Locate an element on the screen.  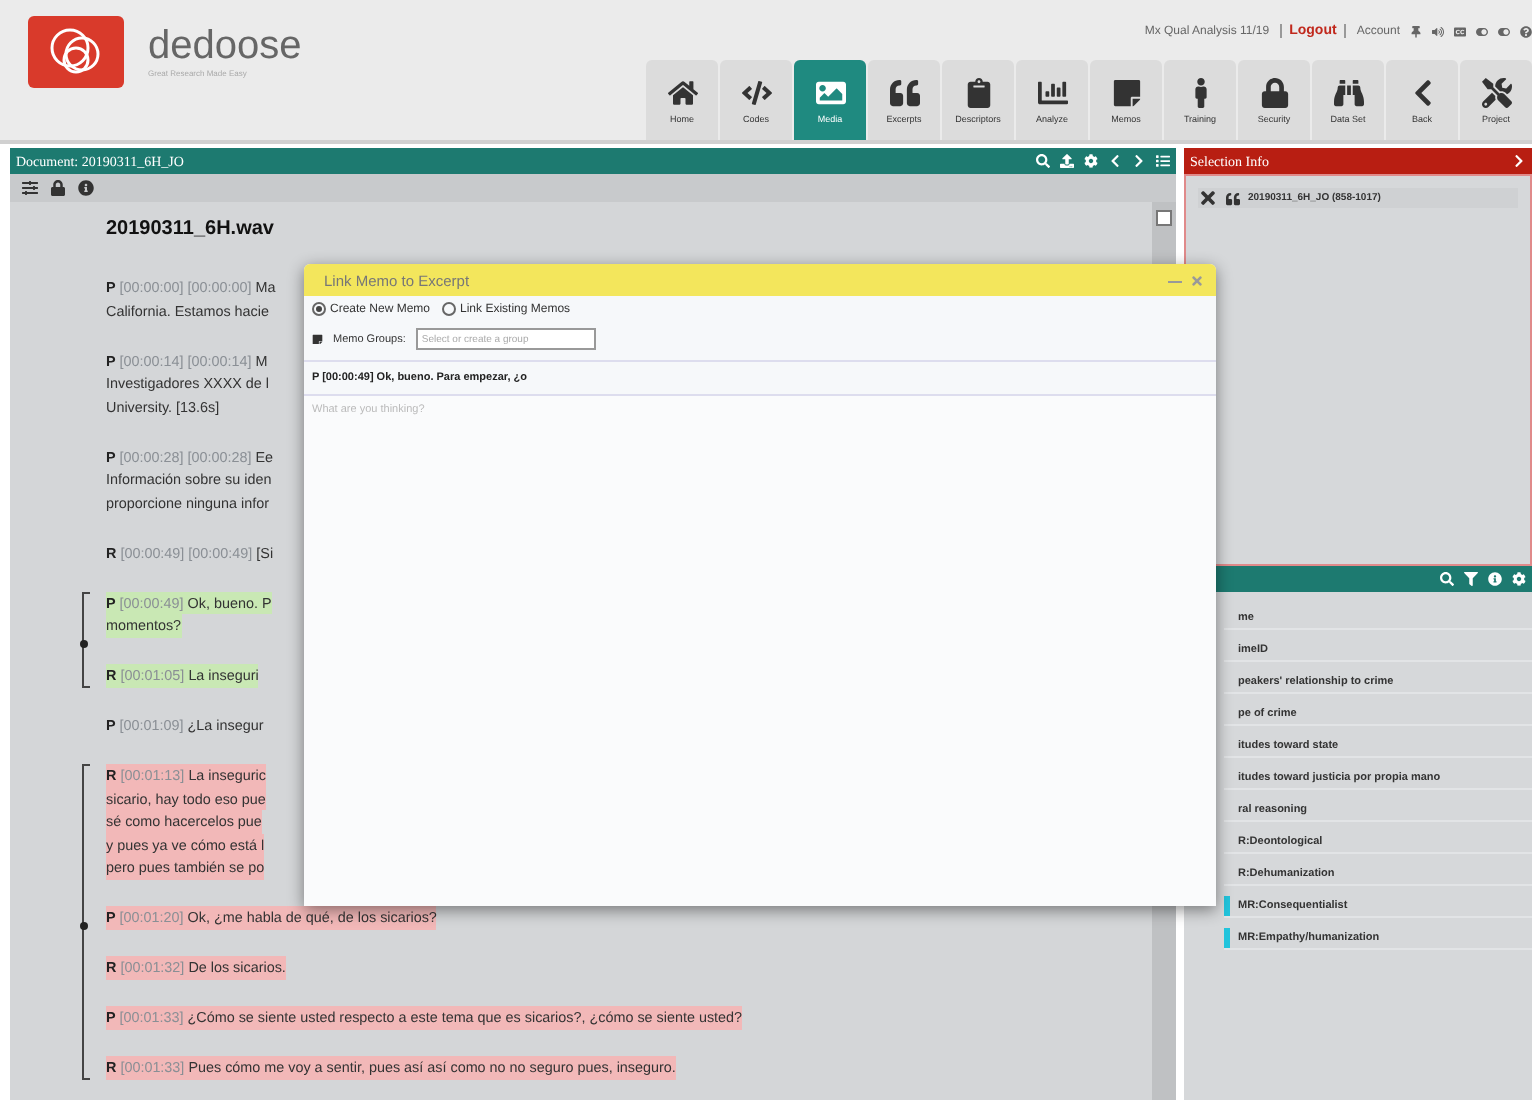
brand-name: dedoose is located at coordinates (225, 46).